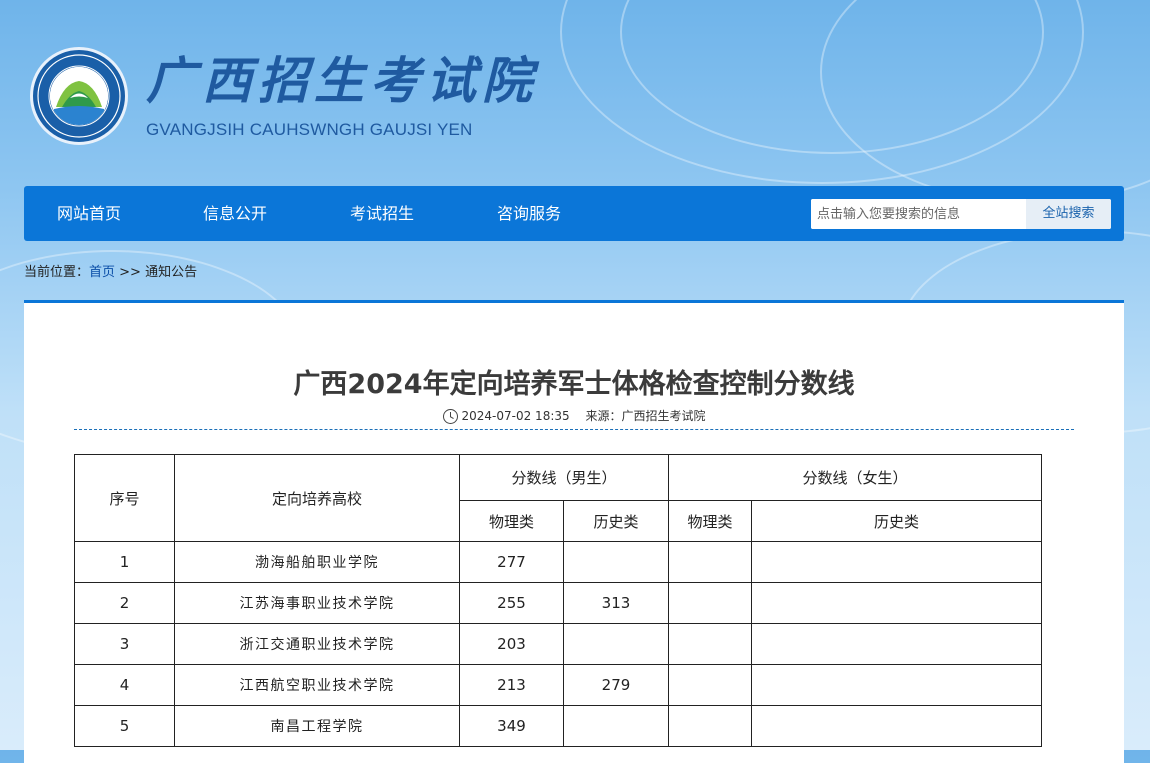 This screenshot has width=1150, height=763. I want to click on cell-school: 浙江交通职业技术学院, so click(317, 644).